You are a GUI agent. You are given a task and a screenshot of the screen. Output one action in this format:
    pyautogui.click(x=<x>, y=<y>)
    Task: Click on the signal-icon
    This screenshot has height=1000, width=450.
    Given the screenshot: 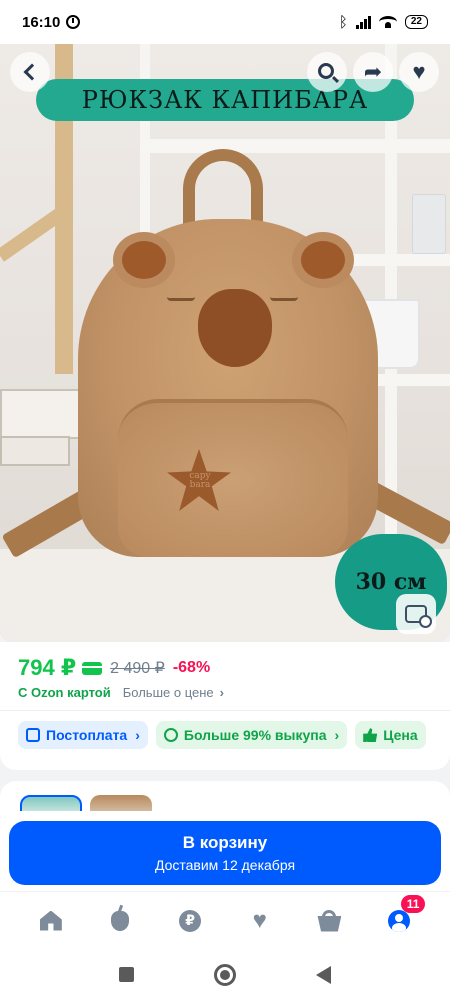 What is the action you would take?
    pyautogui.click(x=363, y=22)
    